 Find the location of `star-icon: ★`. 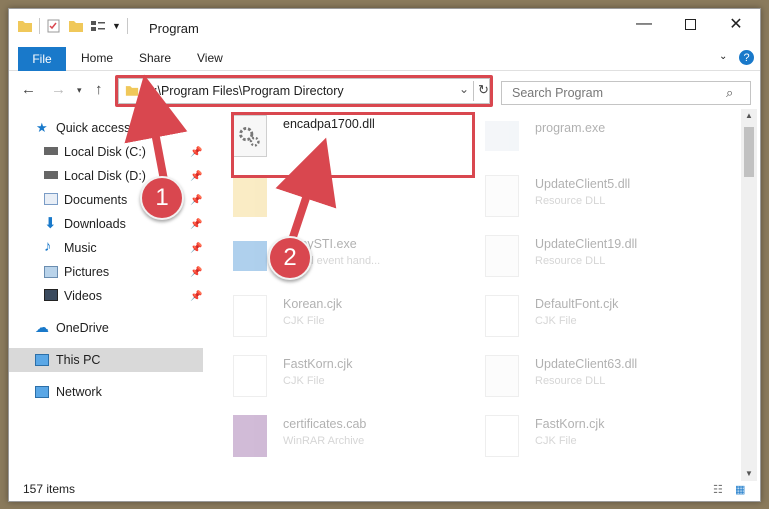

star-icon: ★ is located at coordinates (42, 127).